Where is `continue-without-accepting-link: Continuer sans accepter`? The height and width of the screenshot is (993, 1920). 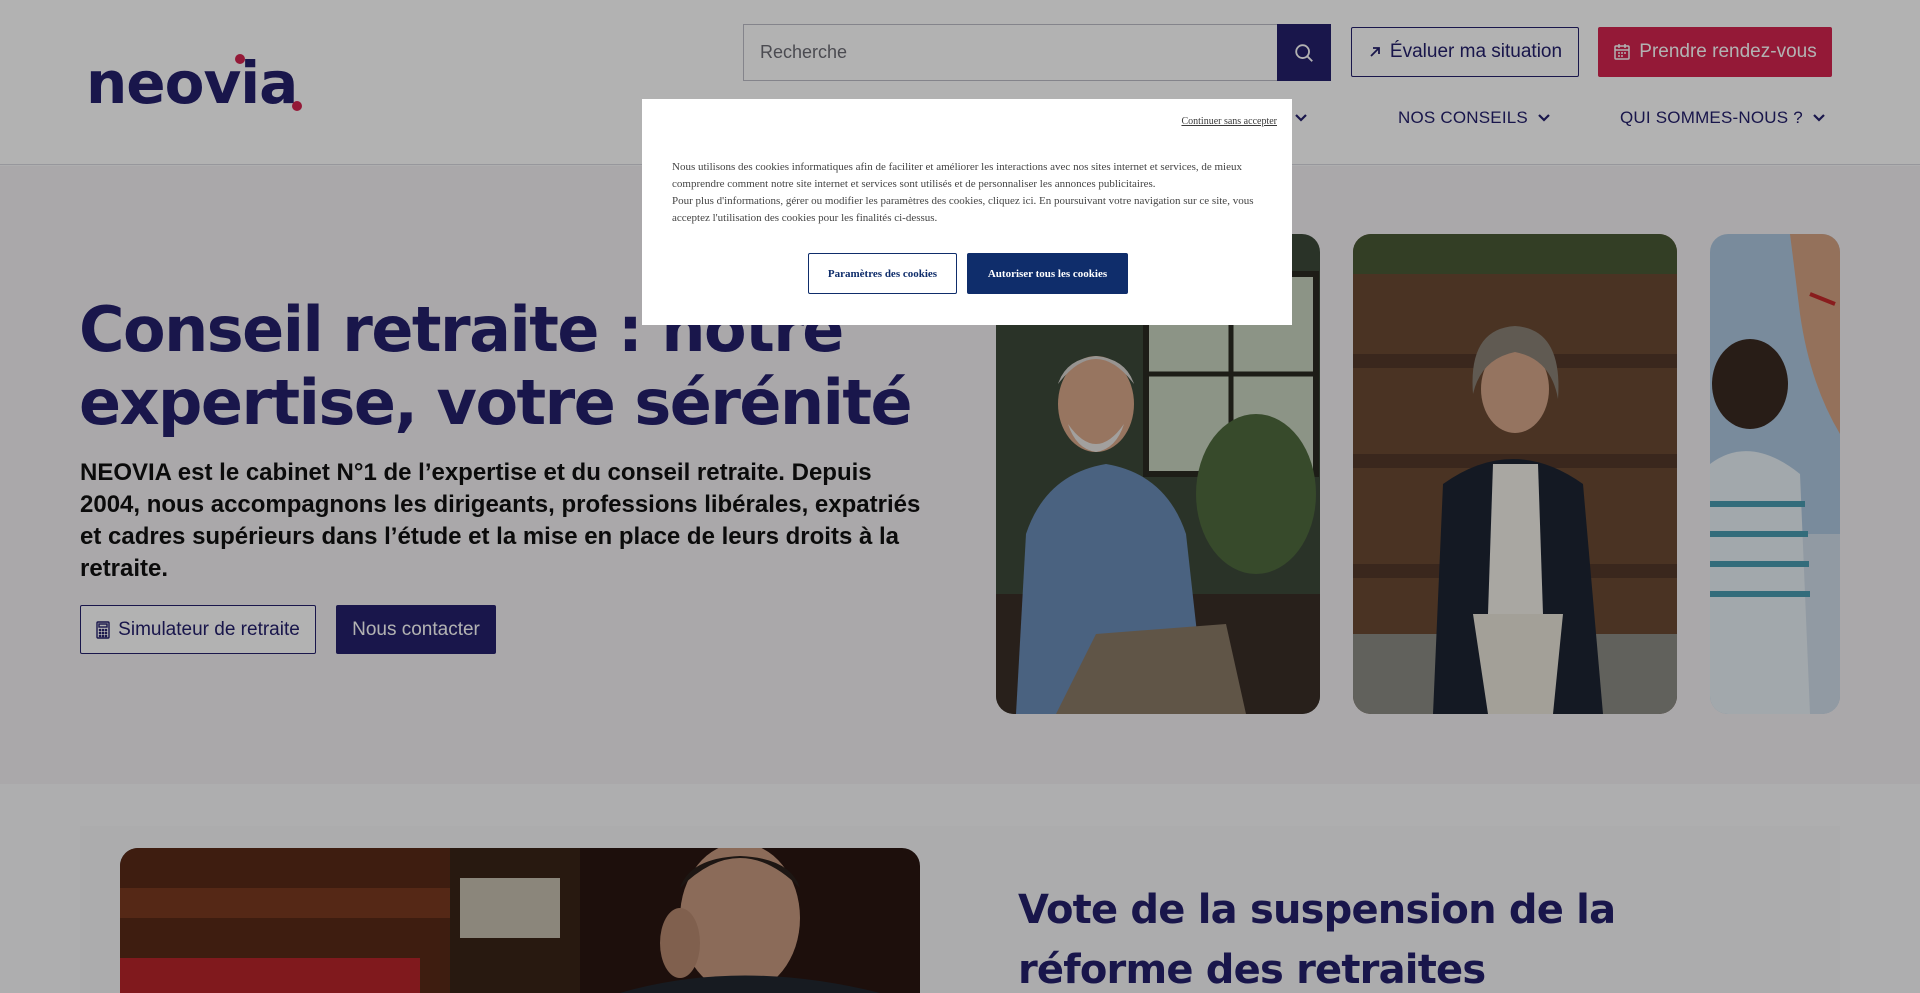 continue-without-accepting-link: Continuer sans accepter is located at coordinates (1229, 121).